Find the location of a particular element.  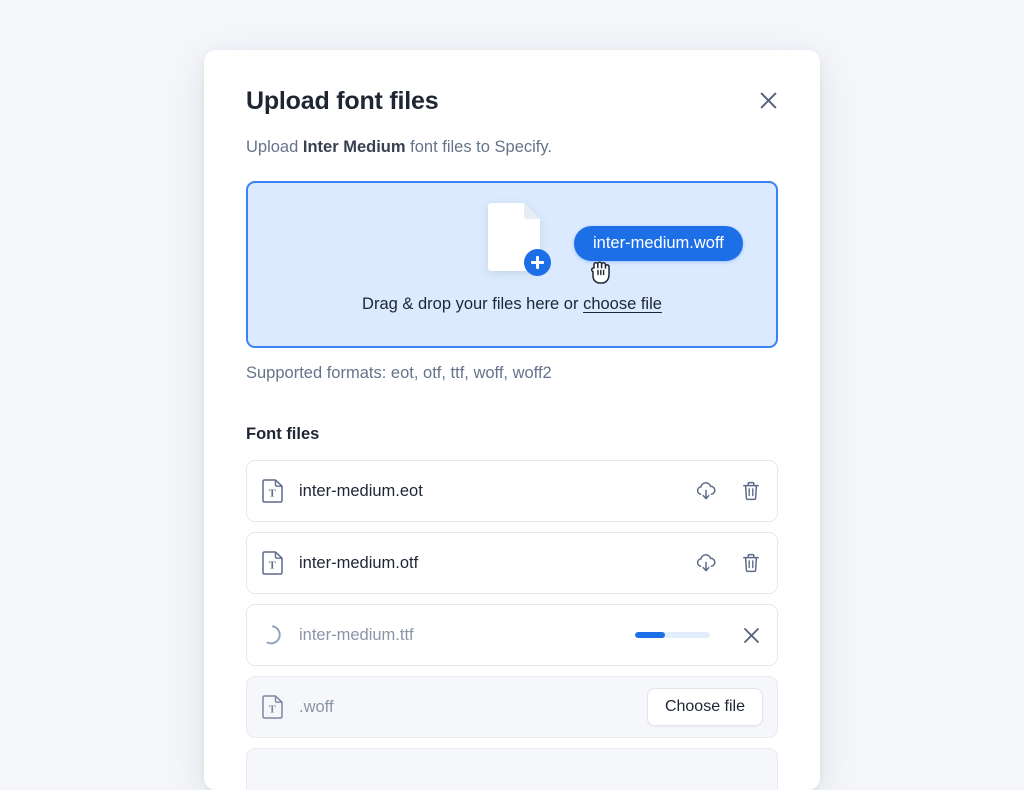

cancel-icon is located at coordinates (751, 635).